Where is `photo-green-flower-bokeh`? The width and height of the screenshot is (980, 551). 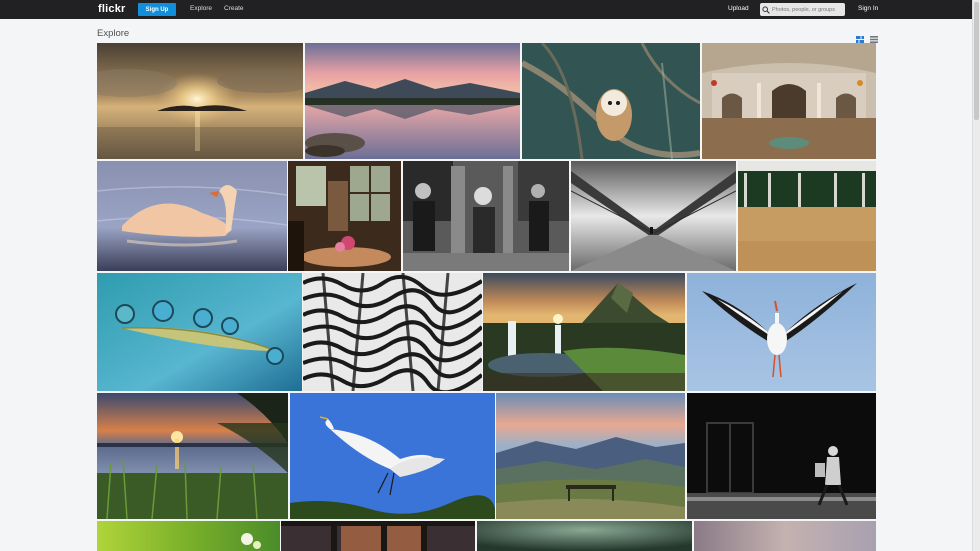 photo-green-flower-bokeh is located at coordinates (188, 536).